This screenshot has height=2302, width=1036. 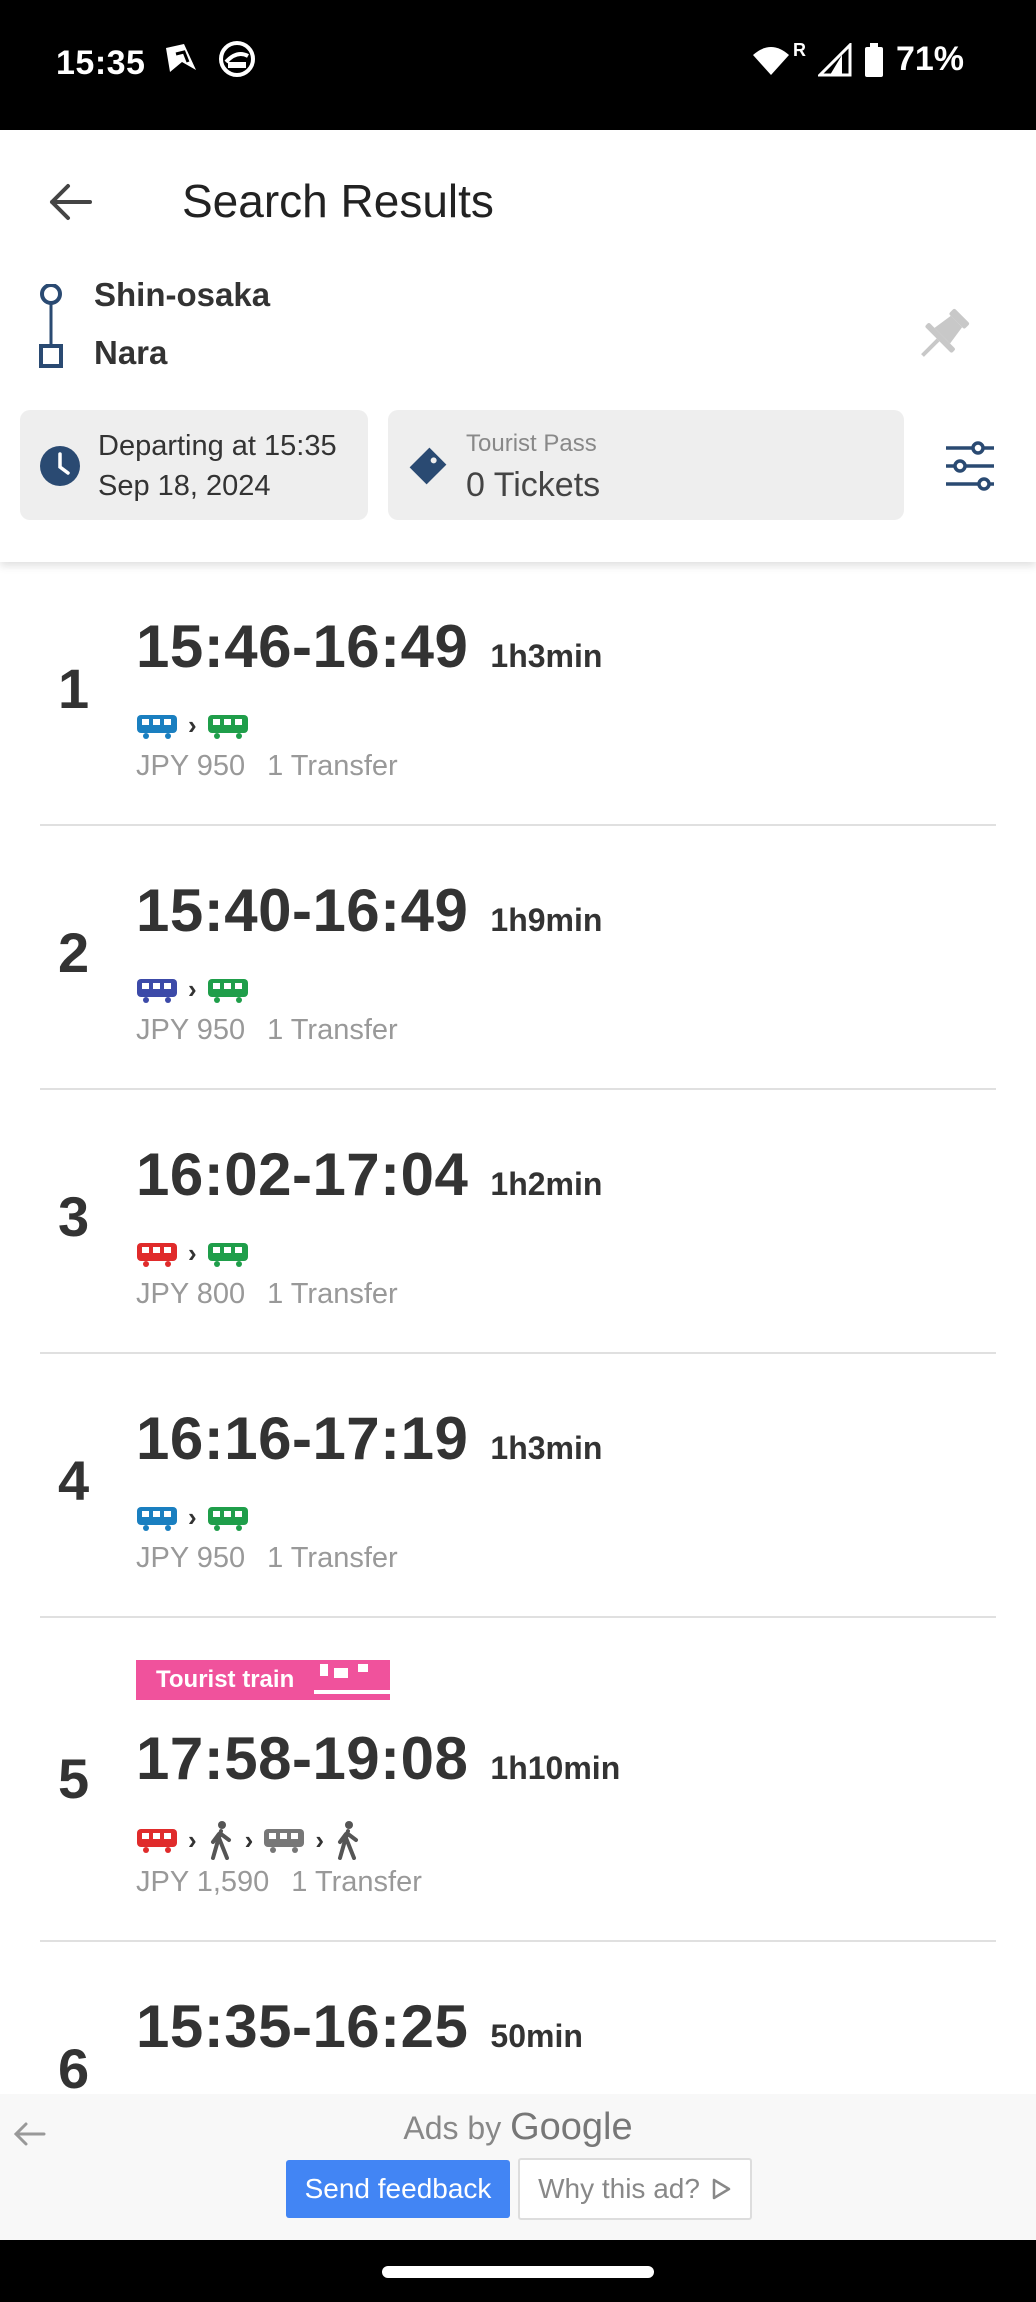 I want to click on pin-icon, so click(x=943, y=335).